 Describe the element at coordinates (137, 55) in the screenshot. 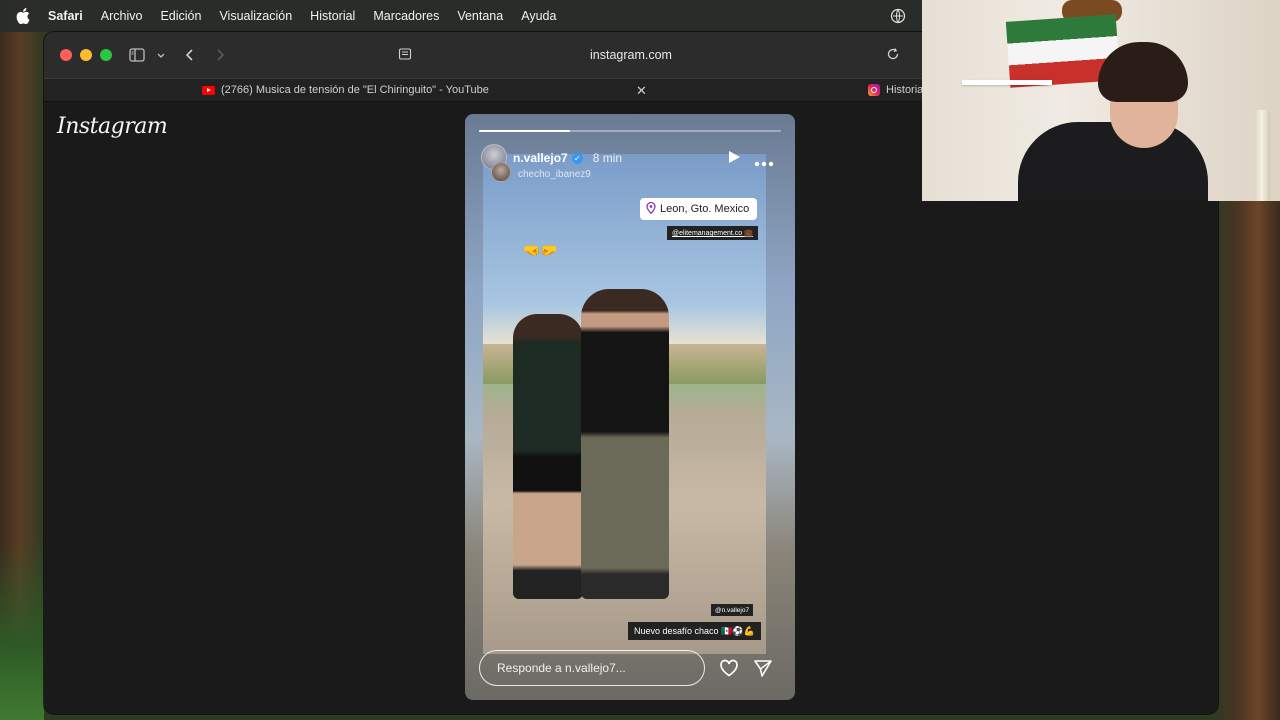

I see `sidebar-toggle-icon` at that location.